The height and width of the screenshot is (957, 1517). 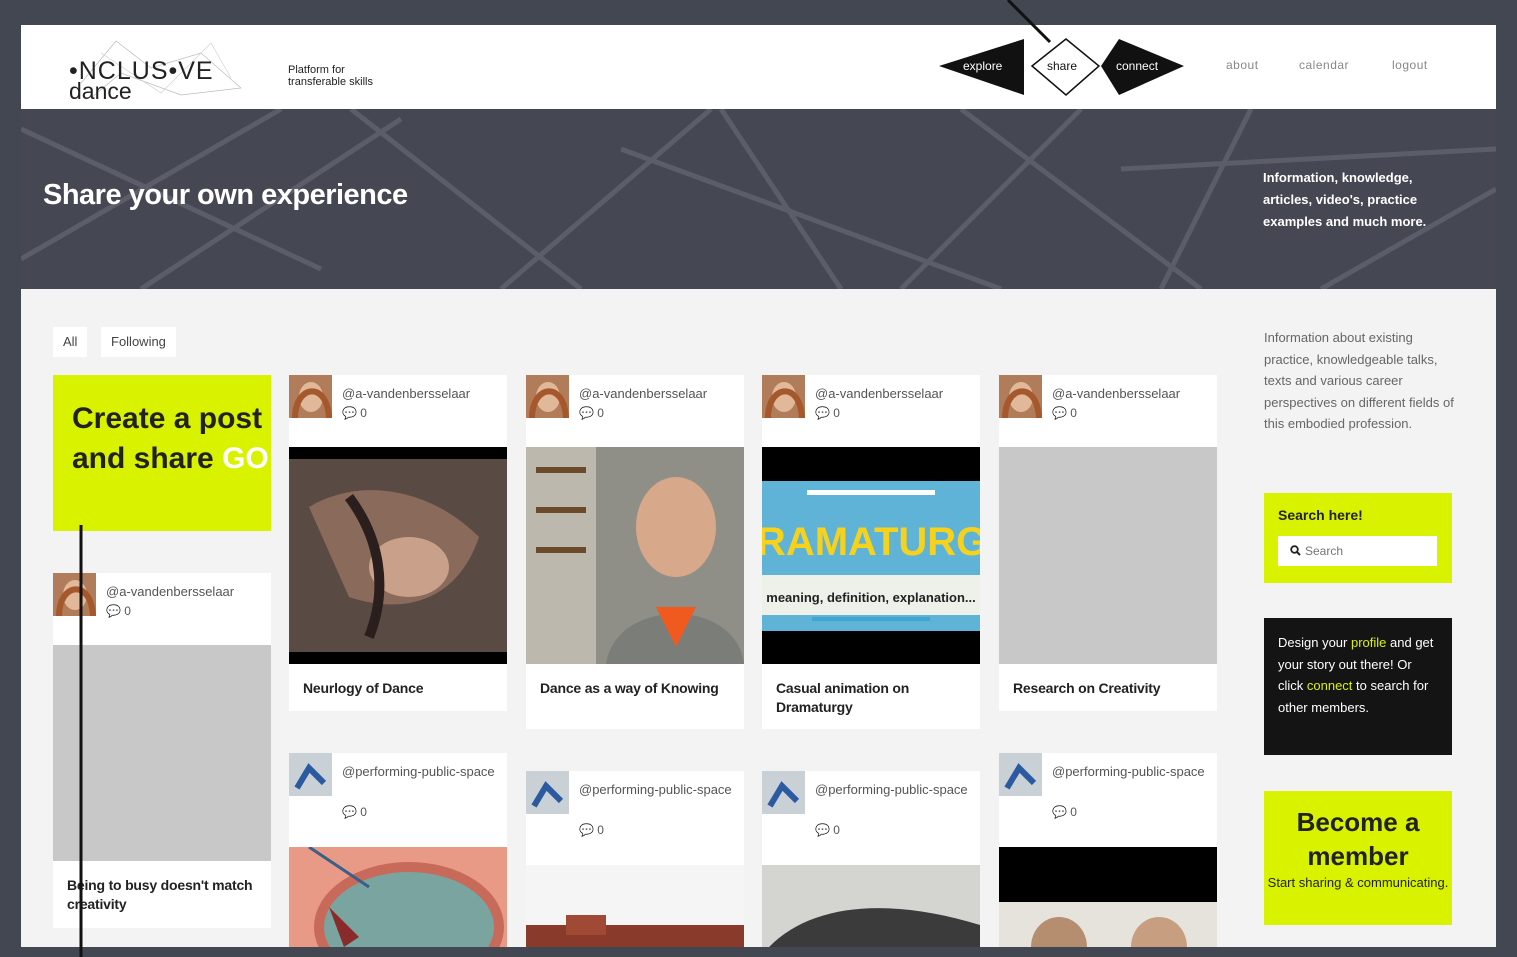 I want to click on annotation-arrow-share, so click(x=1029, y=22).